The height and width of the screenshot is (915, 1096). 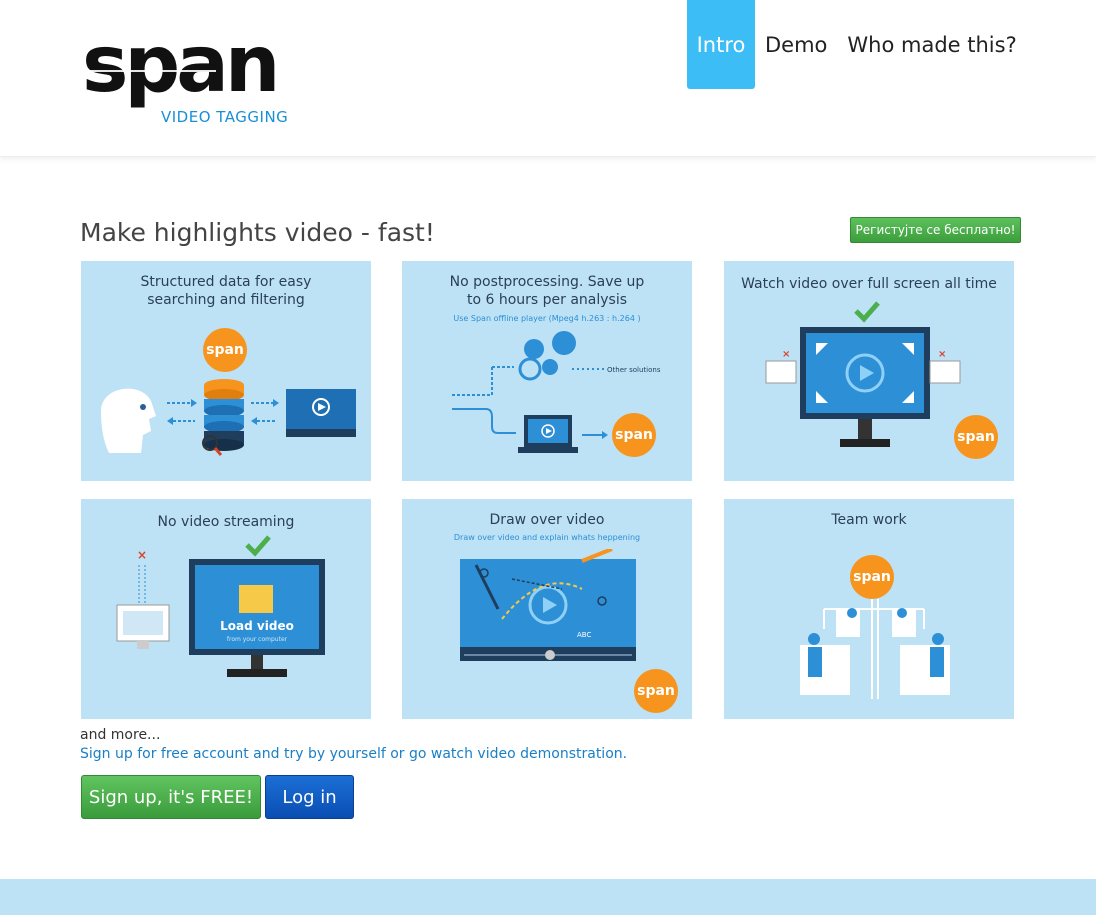 I want to click on tile-title: Draw over video, so click(x=547, y=520).